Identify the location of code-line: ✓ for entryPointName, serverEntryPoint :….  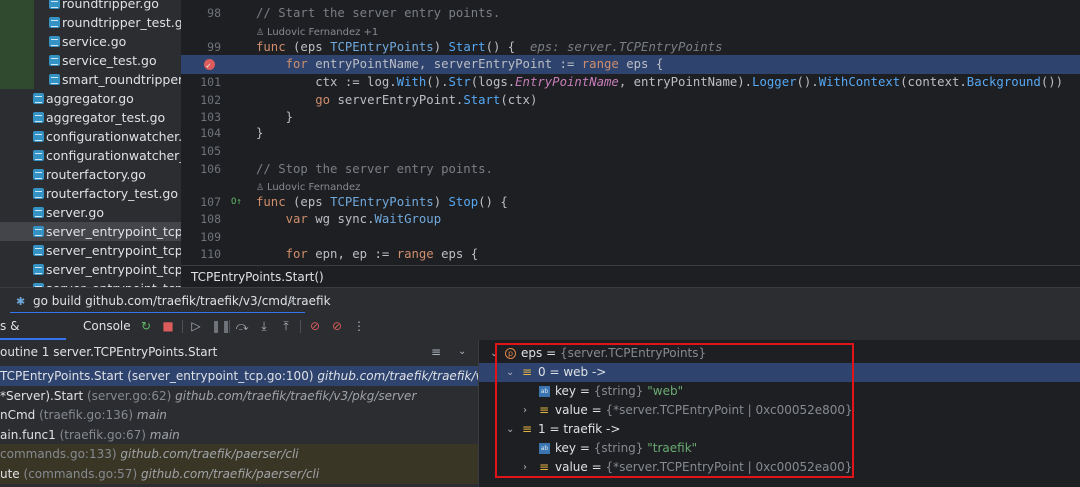
(630, 64).